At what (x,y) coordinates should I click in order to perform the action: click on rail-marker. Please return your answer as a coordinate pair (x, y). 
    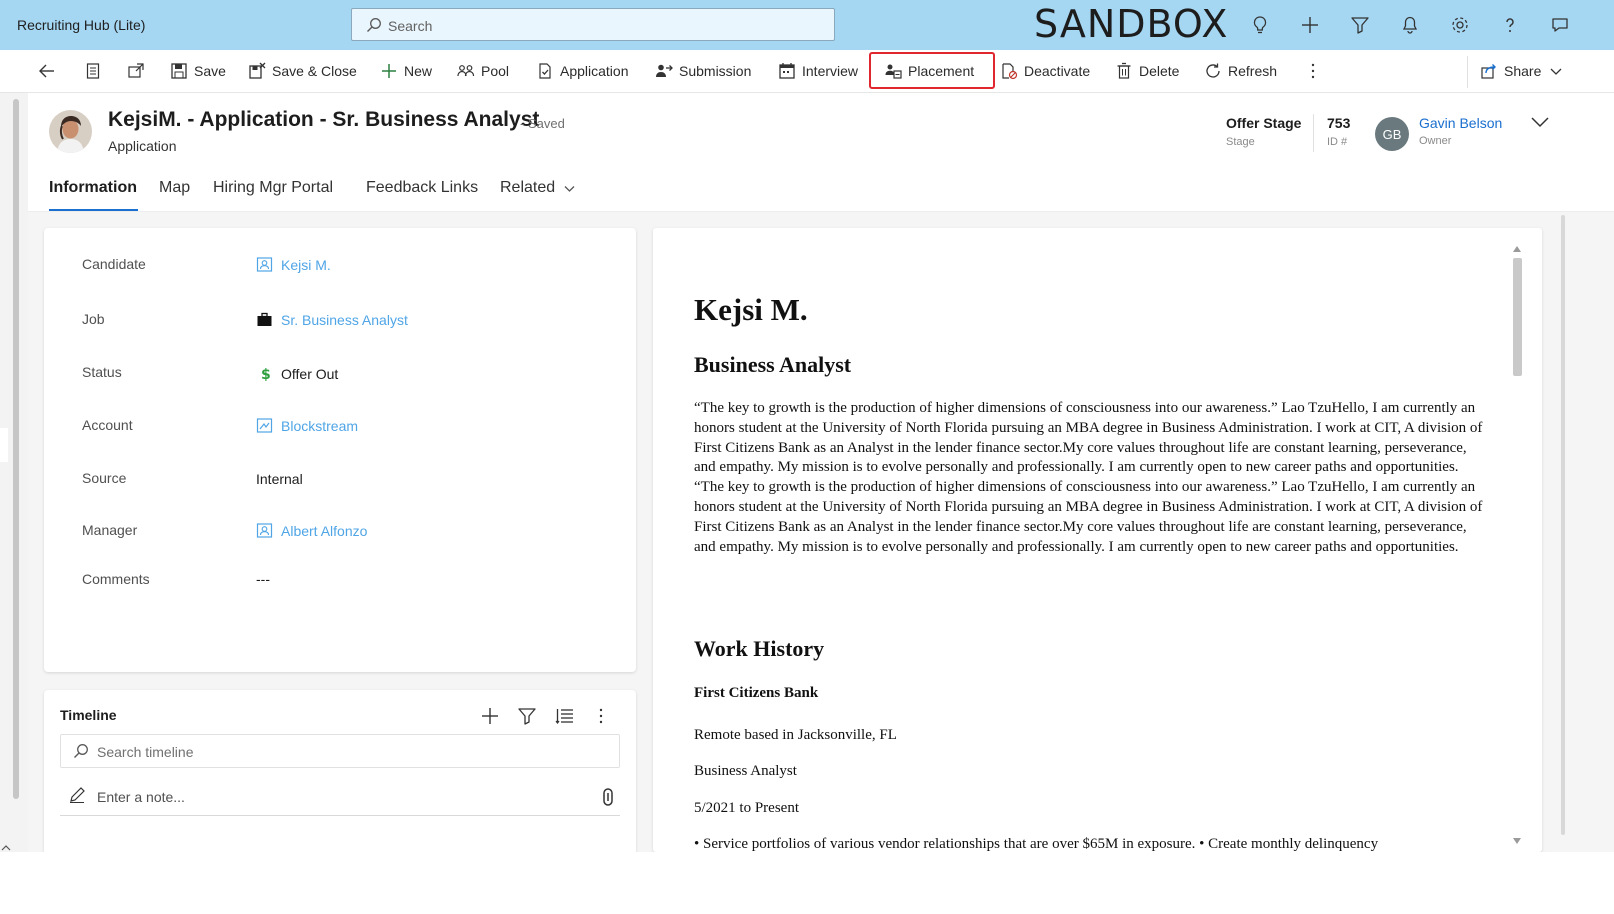
    Looking at the image, I should click on (4, 445).